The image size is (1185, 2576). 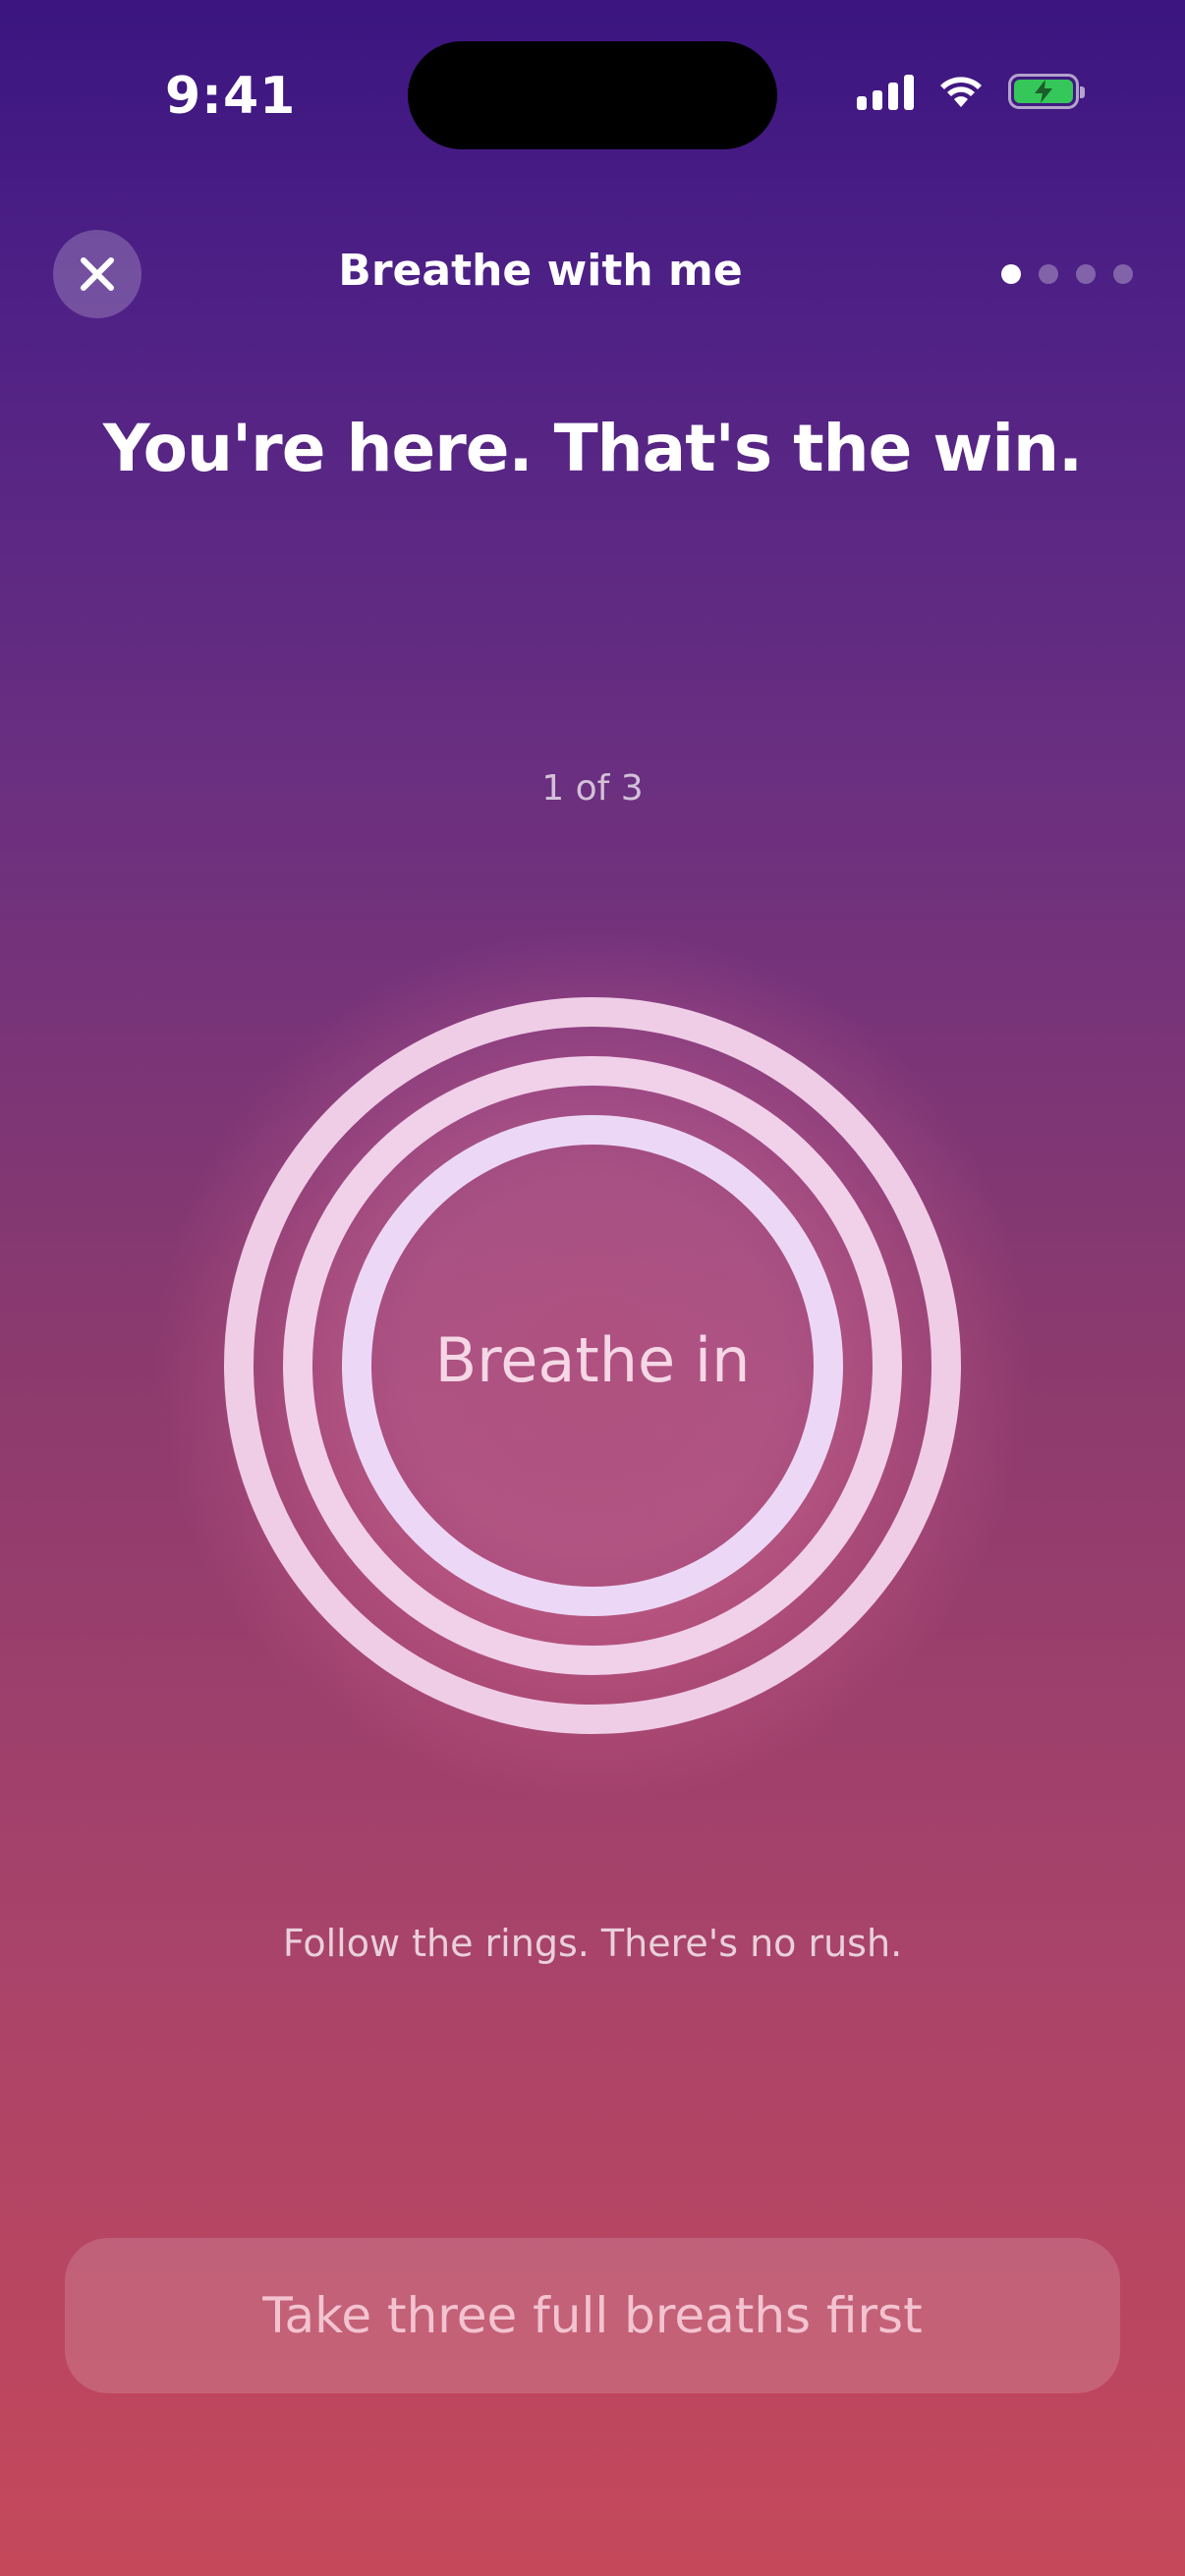 I want to click on headline: You're here. That's the win., so click(x=592, y=448).